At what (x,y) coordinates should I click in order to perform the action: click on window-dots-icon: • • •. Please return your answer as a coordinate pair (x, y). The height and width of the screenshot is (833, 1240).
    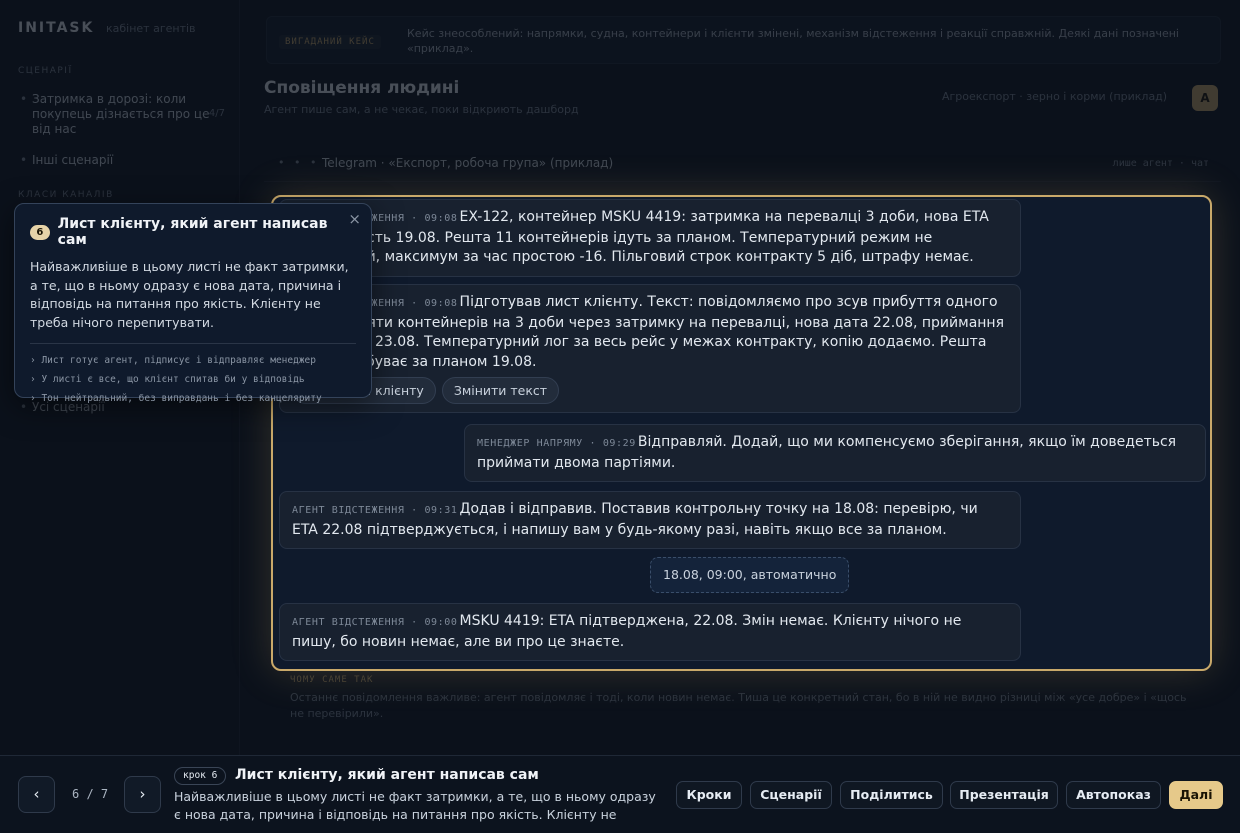
    Looking at the image, I should click on (299, 162).